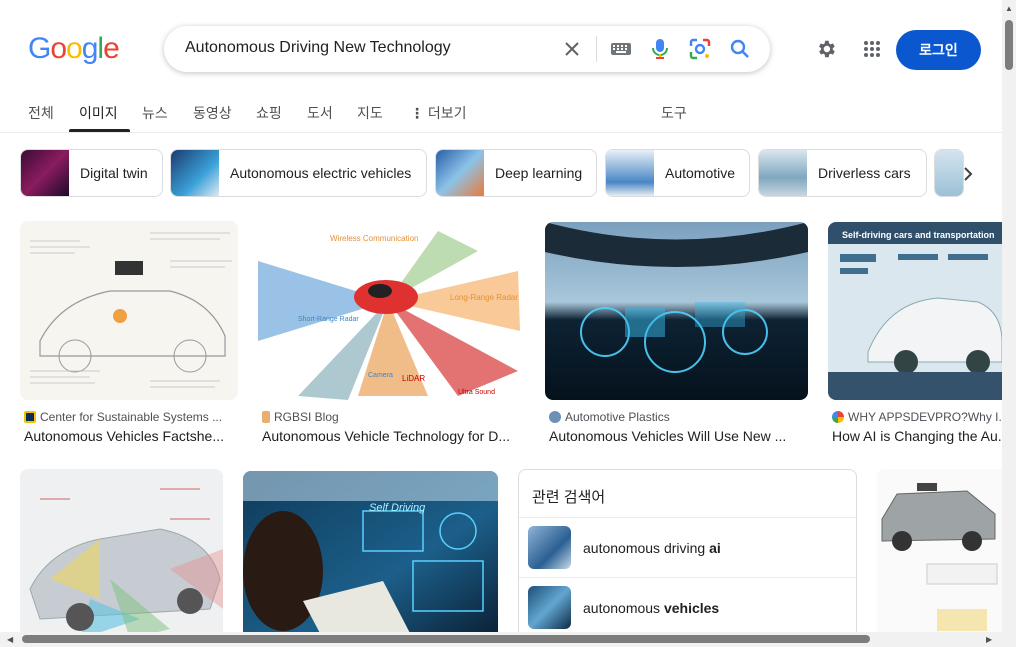  I want to click on logo-letter-g: G, so click(39, 48).